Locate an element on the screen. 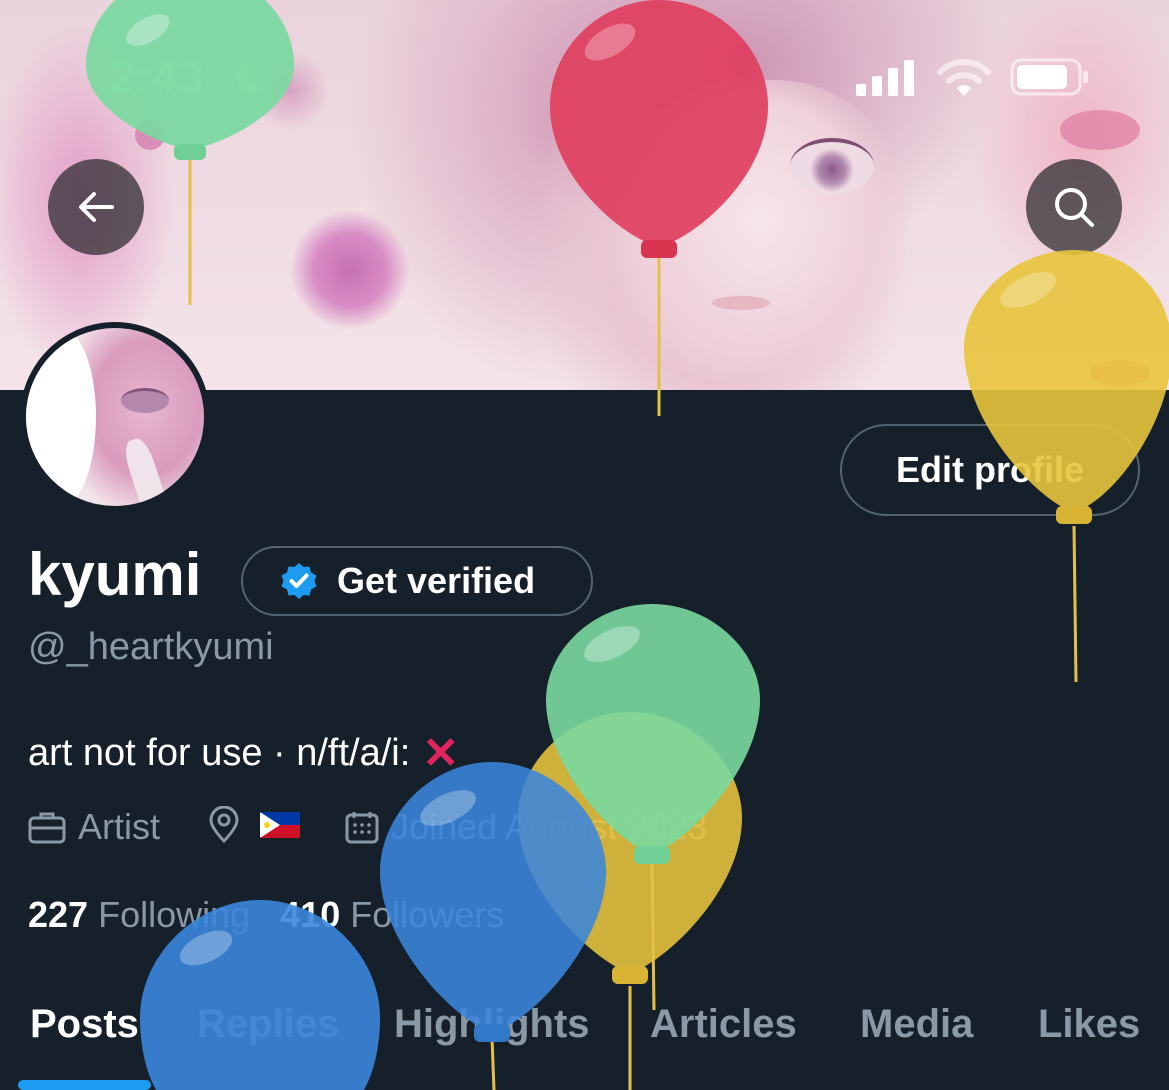 This screenshot has height=1090, width=1169. edit-profile-button: Edit profile is located at coordinates (990, 470).